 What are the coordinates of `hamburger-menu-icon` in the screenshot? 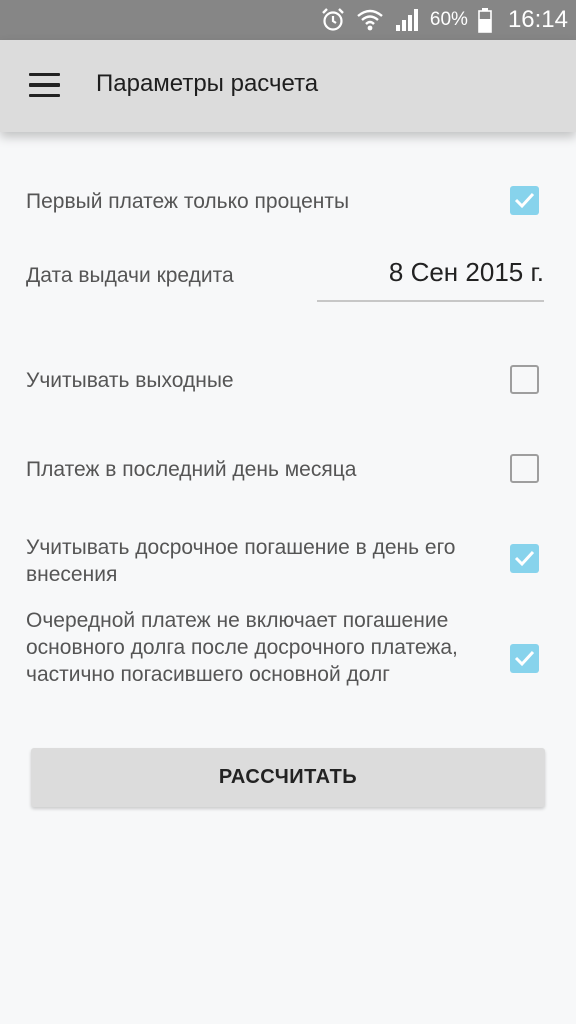 It's located at (45, 85).